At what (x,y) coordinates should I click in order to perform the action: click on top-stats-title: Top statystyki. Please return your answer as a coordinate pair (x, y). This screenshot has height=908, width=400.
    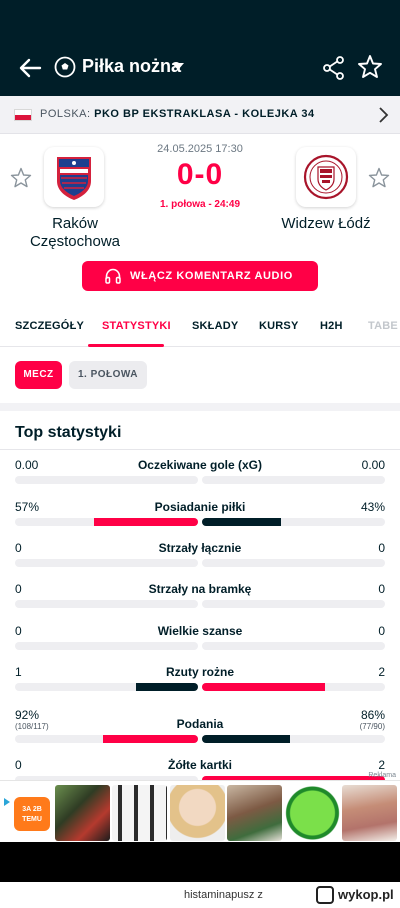
    Looking at the image, I should click on (68, 432).